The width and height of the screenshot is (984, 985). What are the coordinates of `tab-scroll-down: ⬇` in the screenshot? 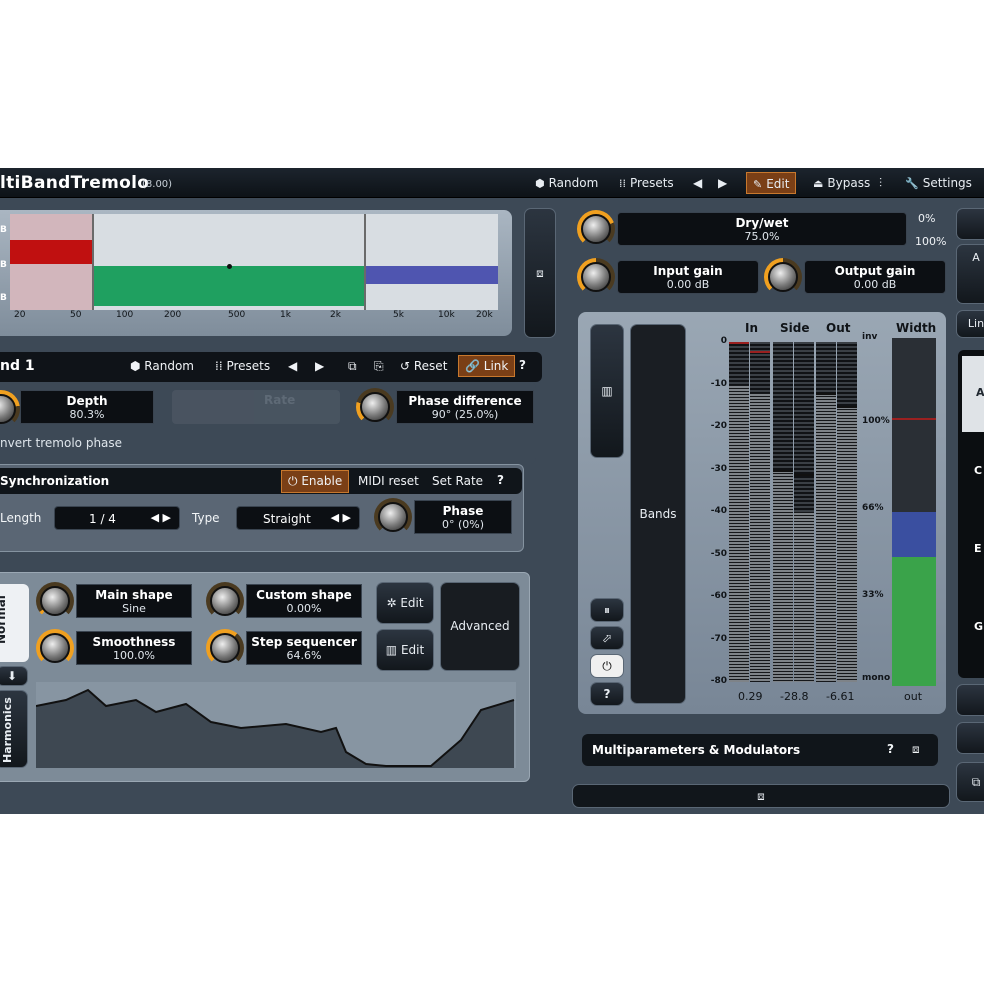 It's located at (14, 676).